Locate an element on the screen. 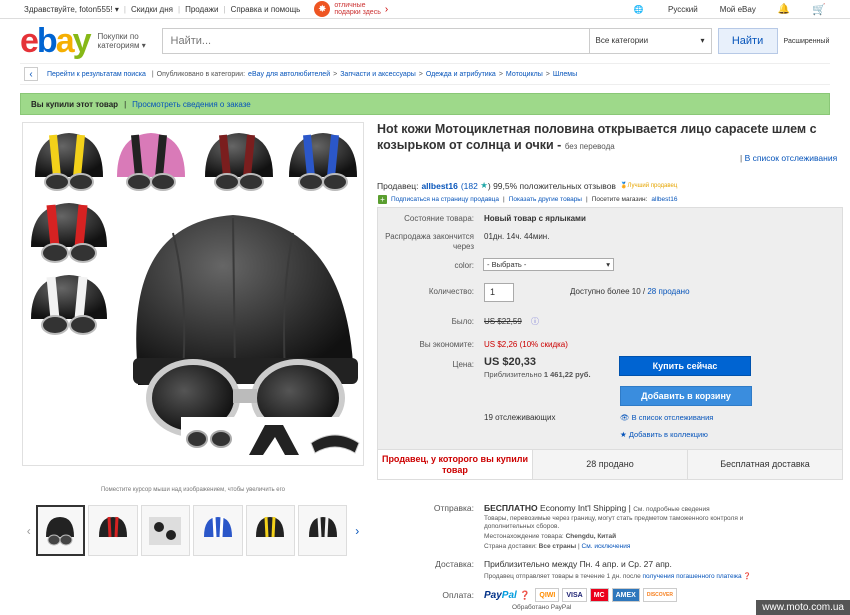  ebay-logo: ebay is located at coordinates (56, 41).